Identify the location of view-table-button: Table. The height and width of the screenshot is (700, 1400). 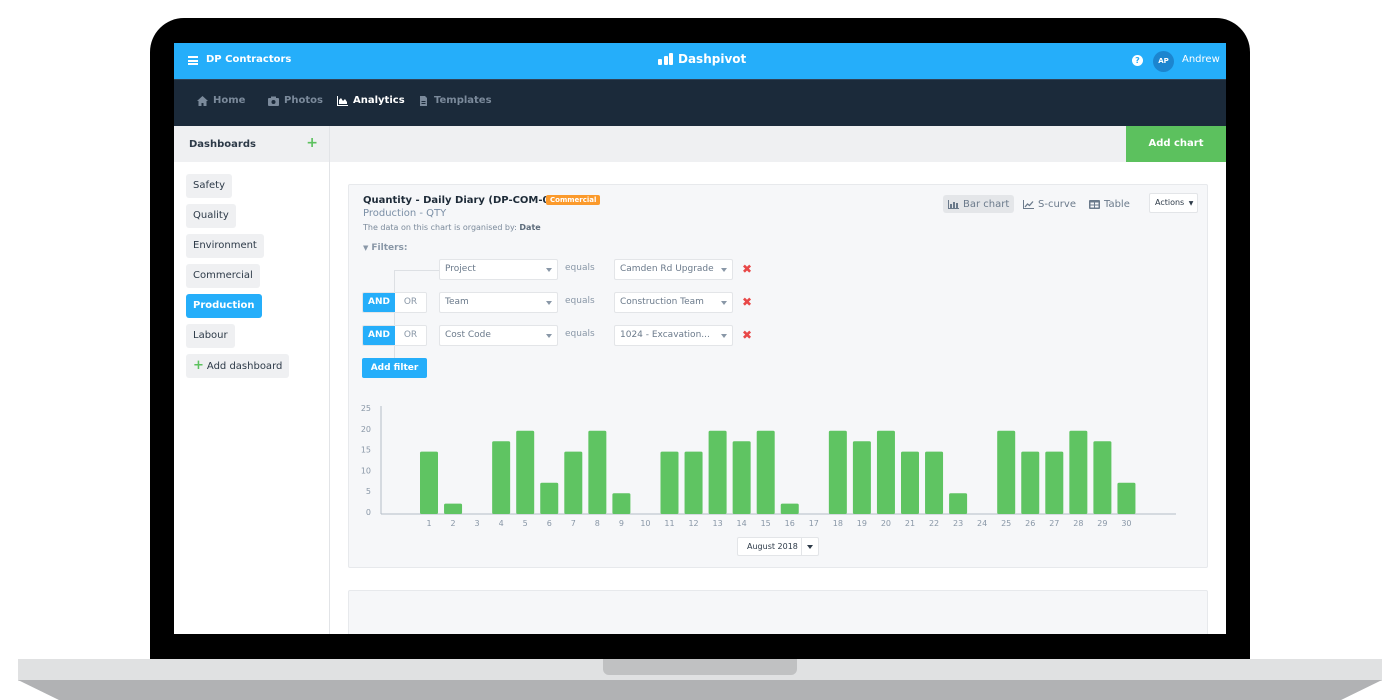
(1109, 204).